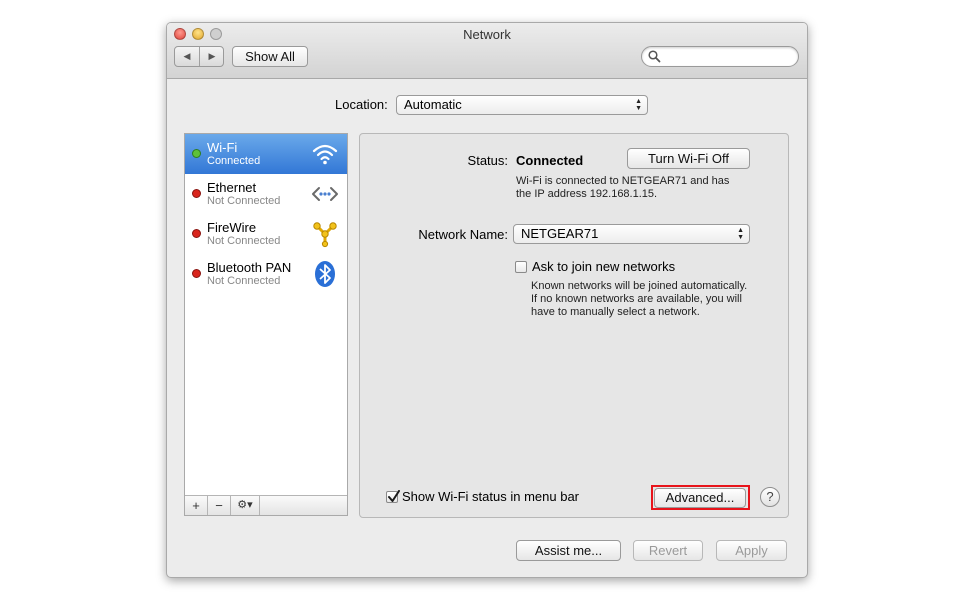 Image resolution: width=970 pixels, height=603 pixels. Describe the element at coordinates (245, 505) in the screenshot. I see `gear-icon: ⚙▾` at that location.